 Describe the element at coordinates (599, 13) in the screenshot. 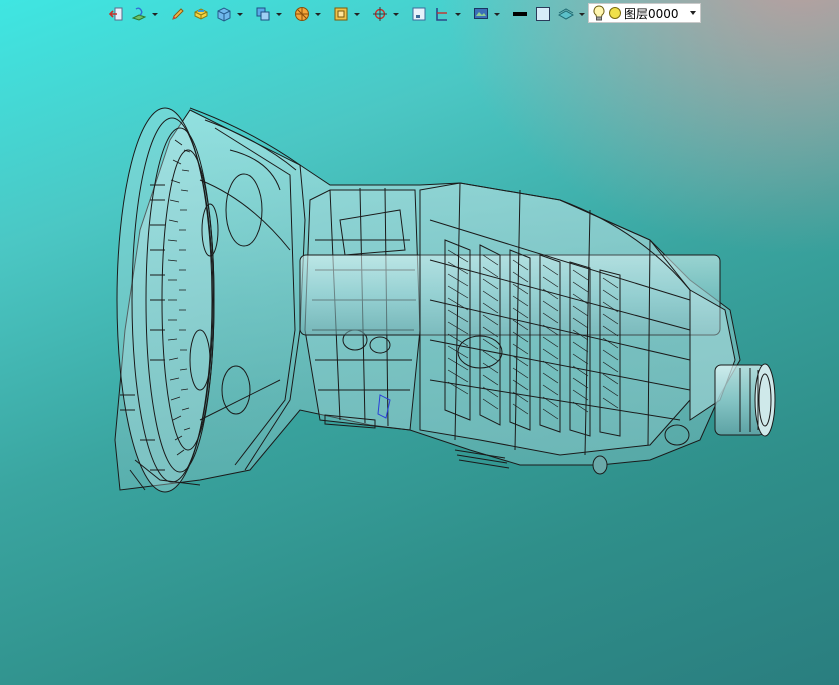

I see `lightbulb-icon` at that location.